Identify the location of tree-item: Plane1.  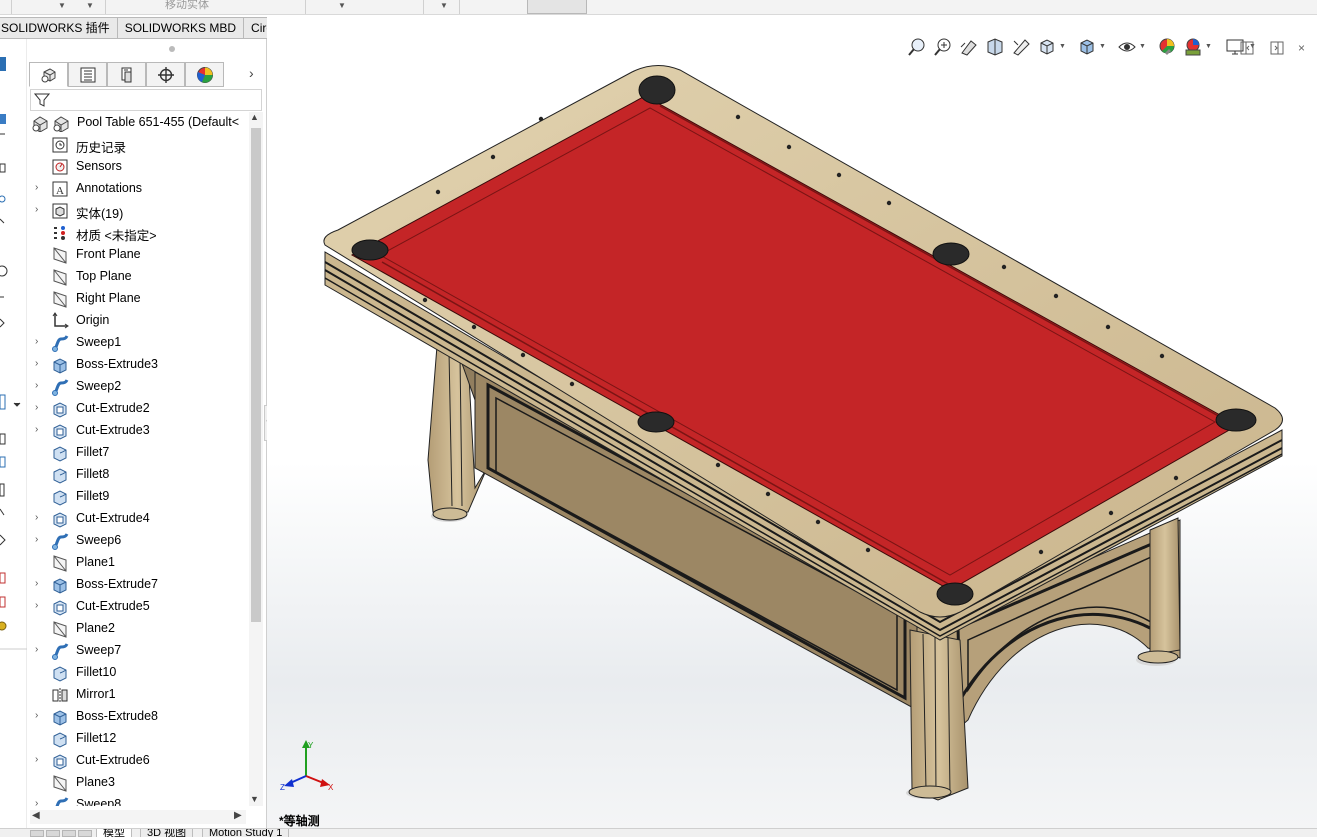
(138, 563).